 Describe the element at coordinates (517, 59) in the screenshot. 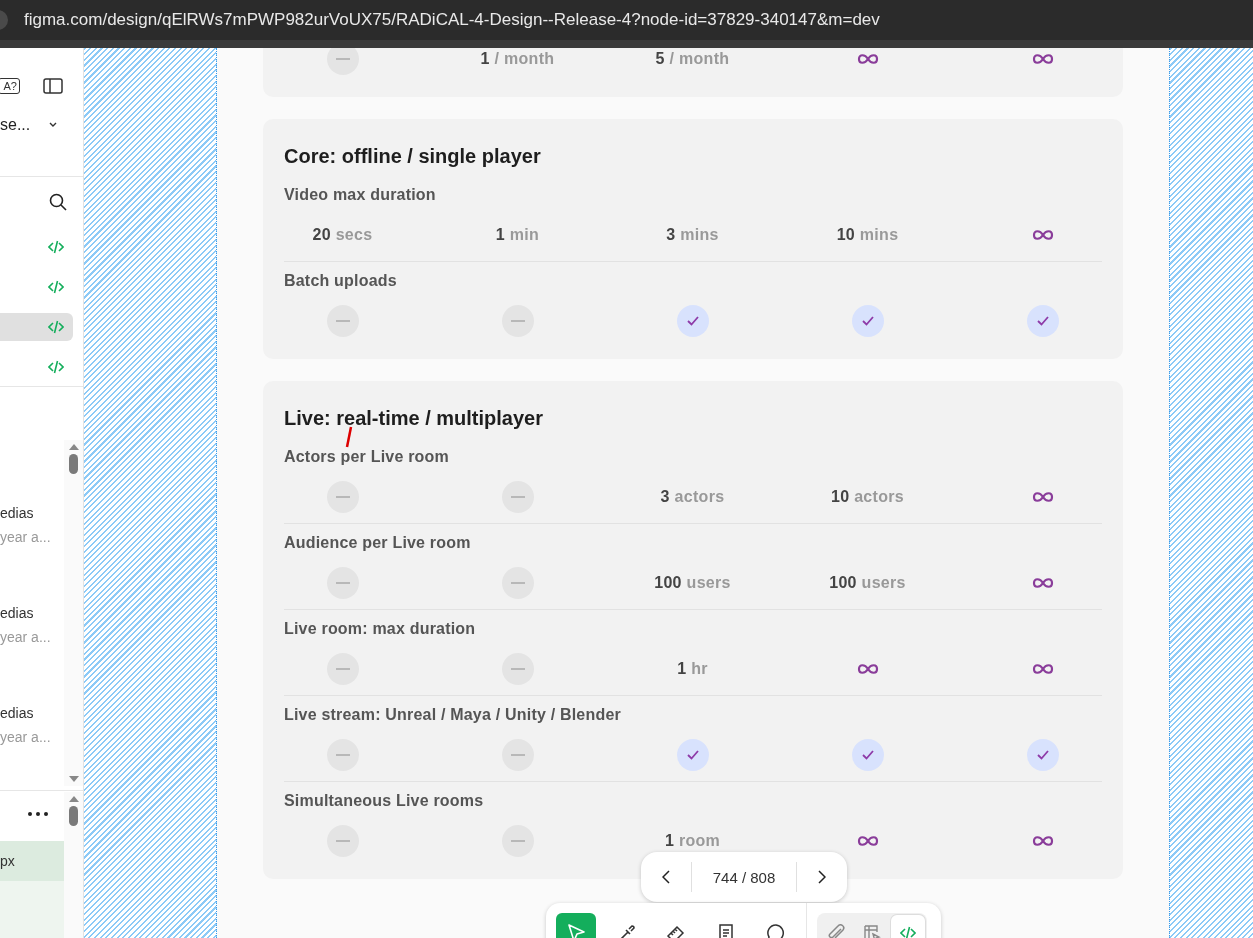

I see `value-text: 1 / month` at that location.